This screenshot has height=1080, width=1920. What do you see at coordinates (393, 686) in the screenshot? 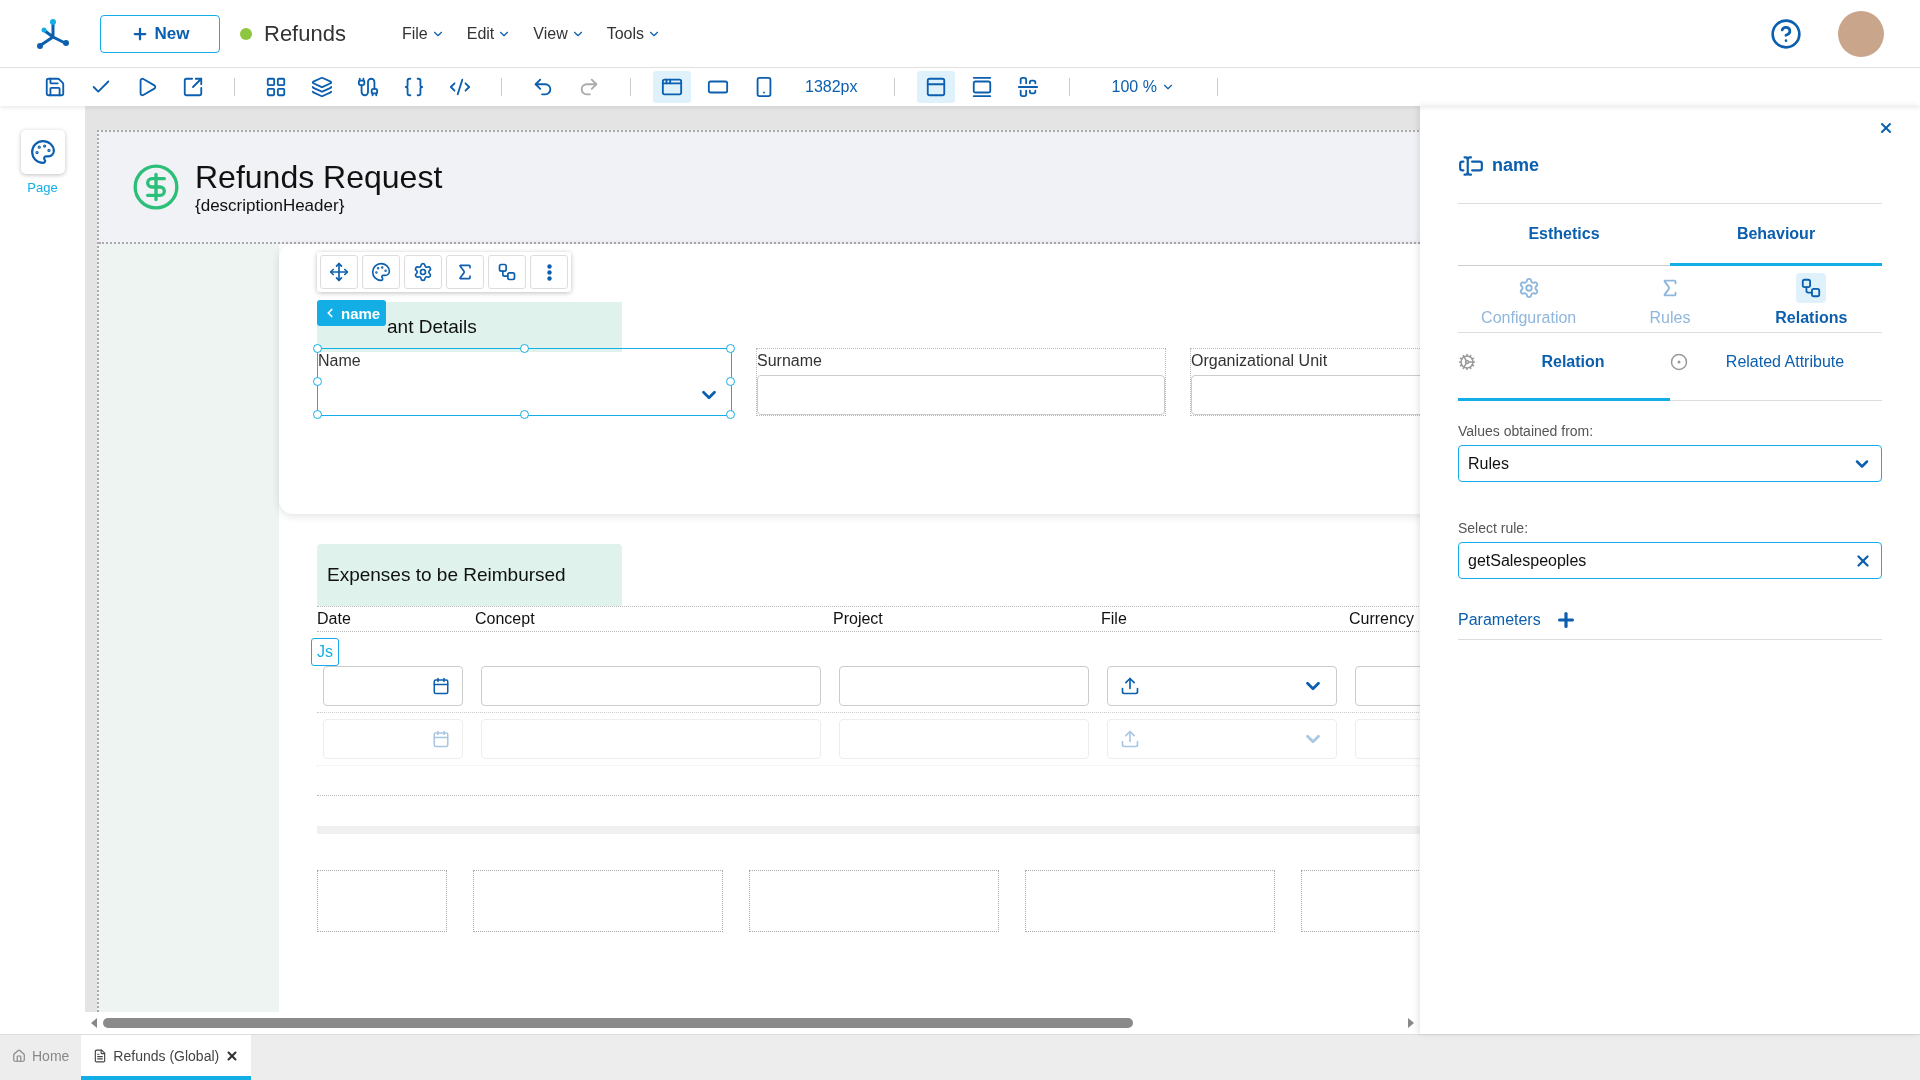
I see `date-field` at bounding box center [393, 686].